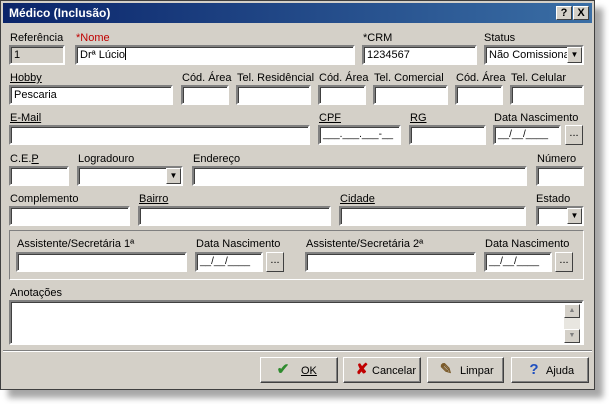  What do you see at coordinates (330, 118) in the screenshot?
I see `cpf-label: CPF` at bounding box center [330, 118].